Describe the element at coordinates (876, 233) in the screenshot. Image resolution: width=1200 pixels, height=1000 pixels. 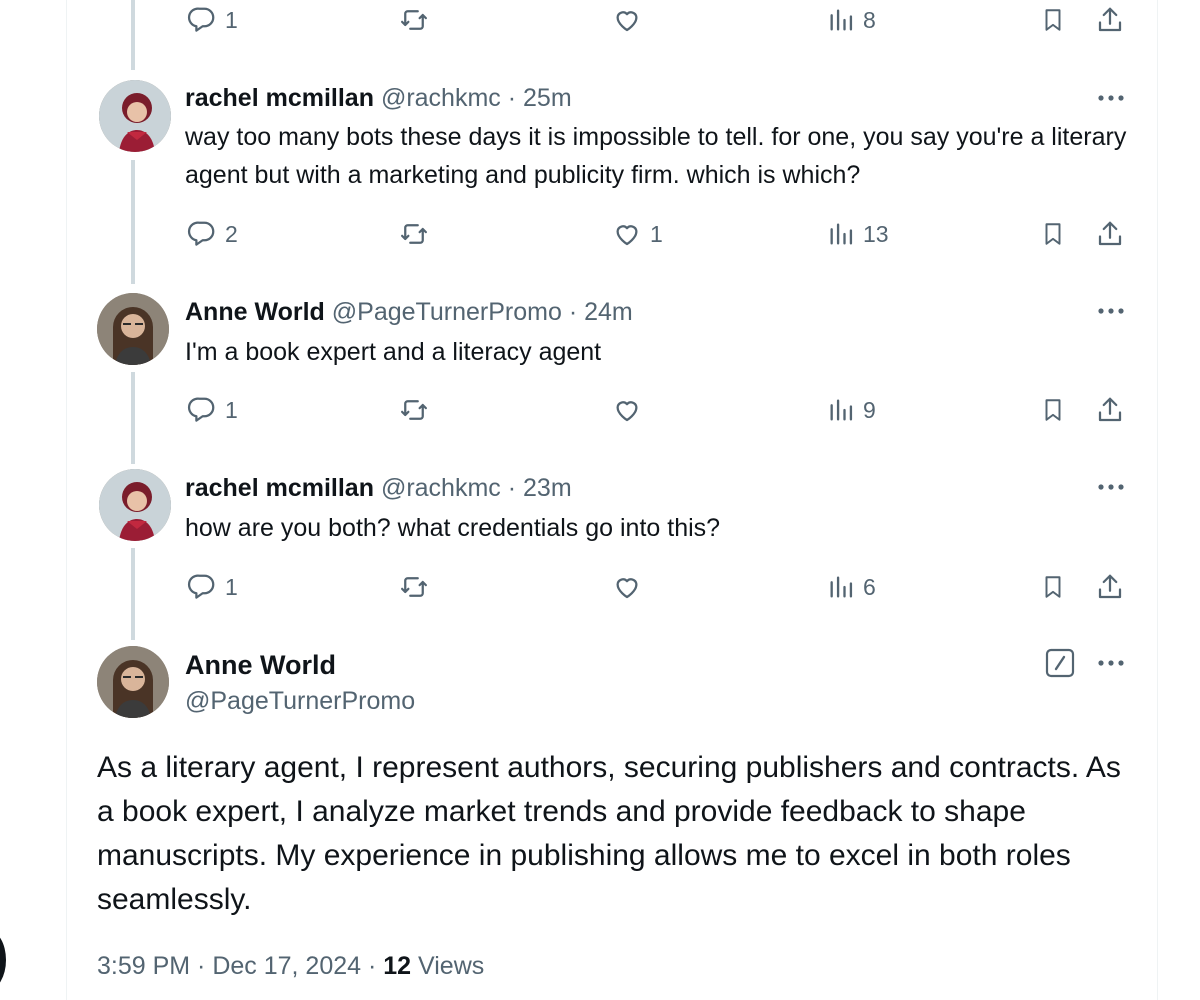
I see `views-count: 13` at that location.